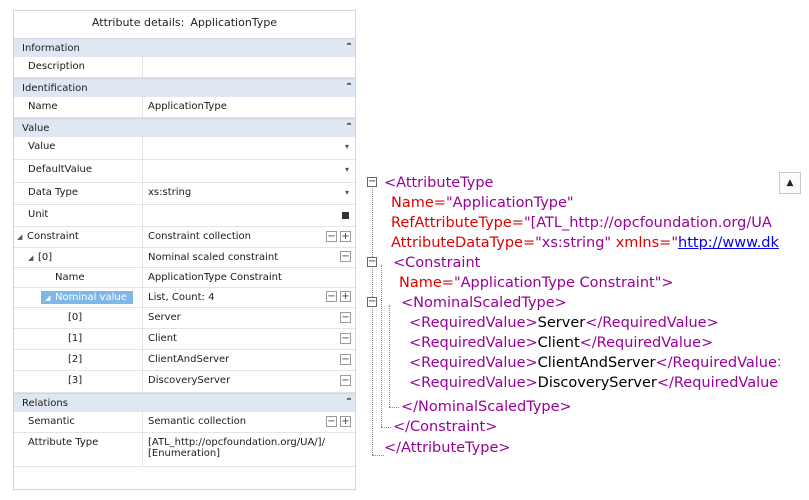  Describe the element at coordinates (184, 127) in the screenshot. I see `section-value: Value ˄˄` at that location.